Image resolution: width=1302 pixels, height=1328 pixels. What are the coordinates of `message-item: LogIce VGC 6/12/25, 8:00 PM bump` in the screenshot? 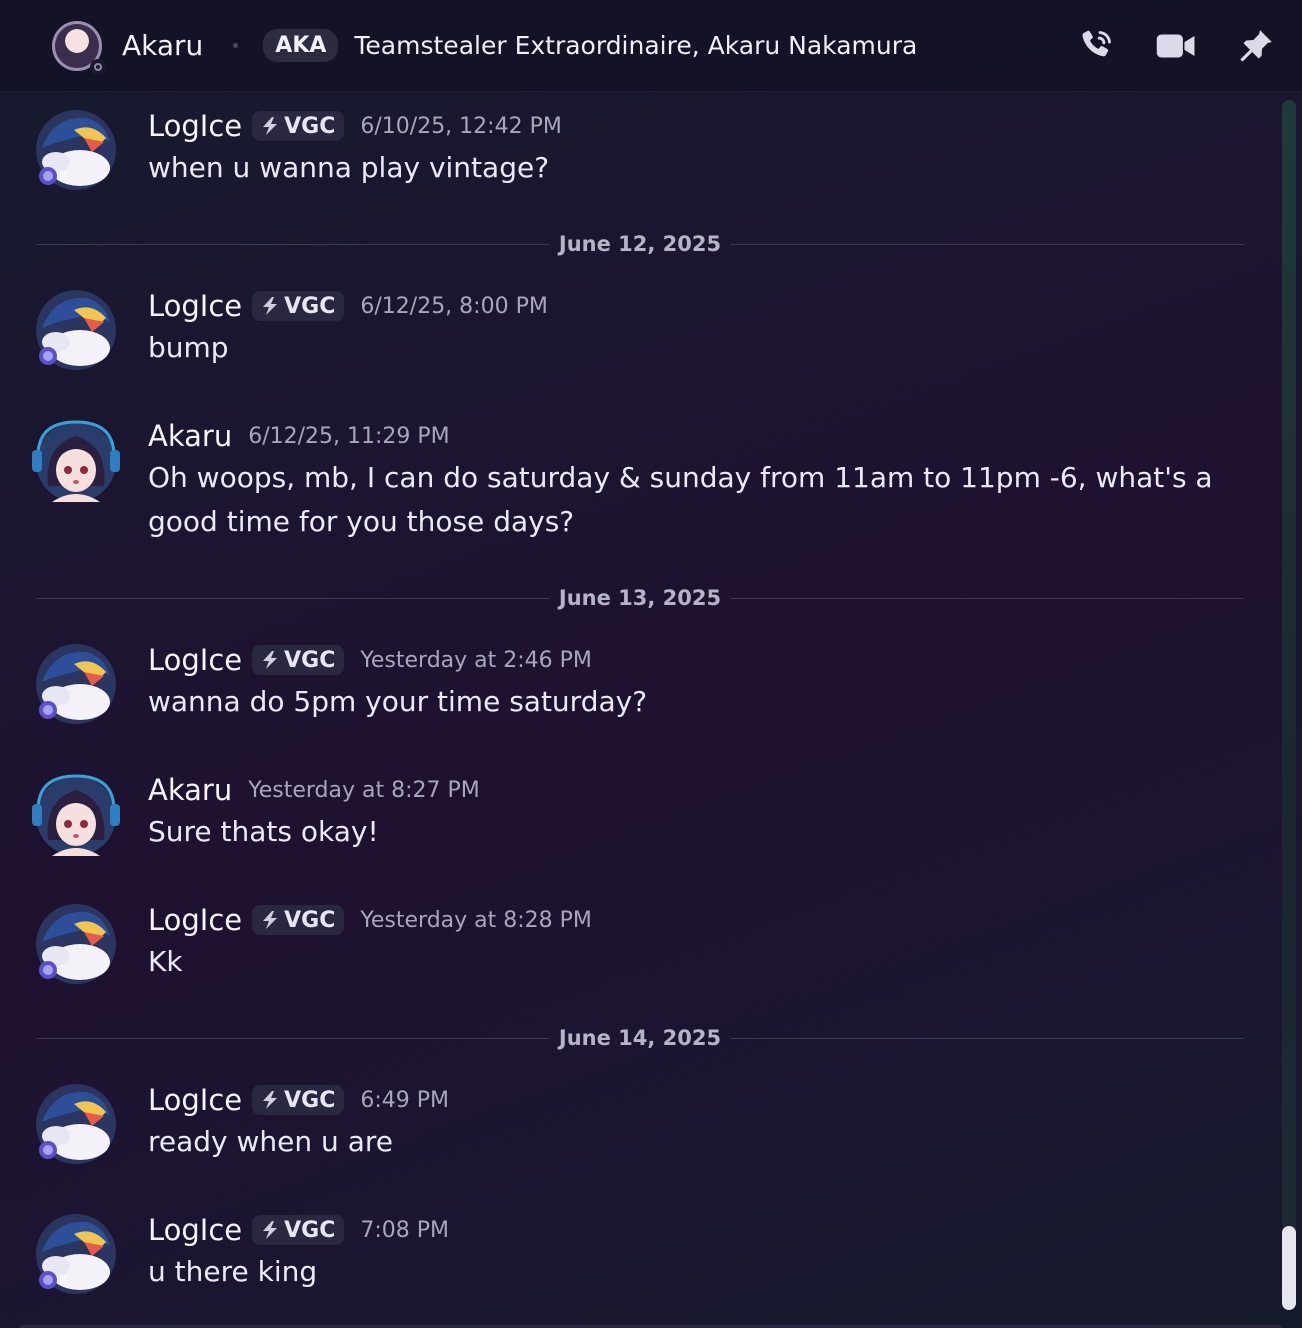 It's located at (630, 334).